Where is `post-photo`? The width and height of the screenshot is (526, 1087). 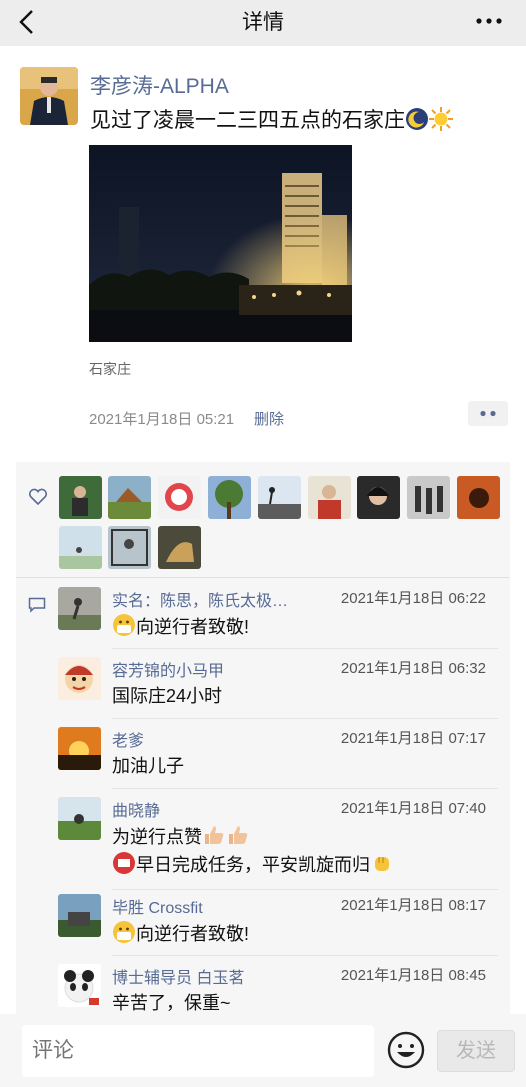
post-photo is located at coordinates (220, 243).